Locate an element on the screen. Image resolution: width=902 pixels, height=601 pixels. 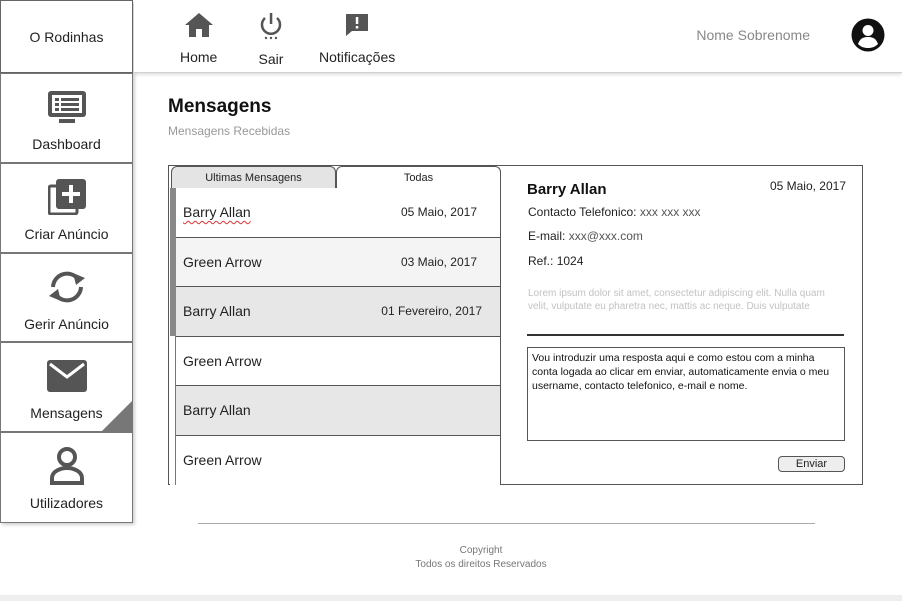
sidebar-item-dashboard: Dashboard is located at coordinates (66, 118).